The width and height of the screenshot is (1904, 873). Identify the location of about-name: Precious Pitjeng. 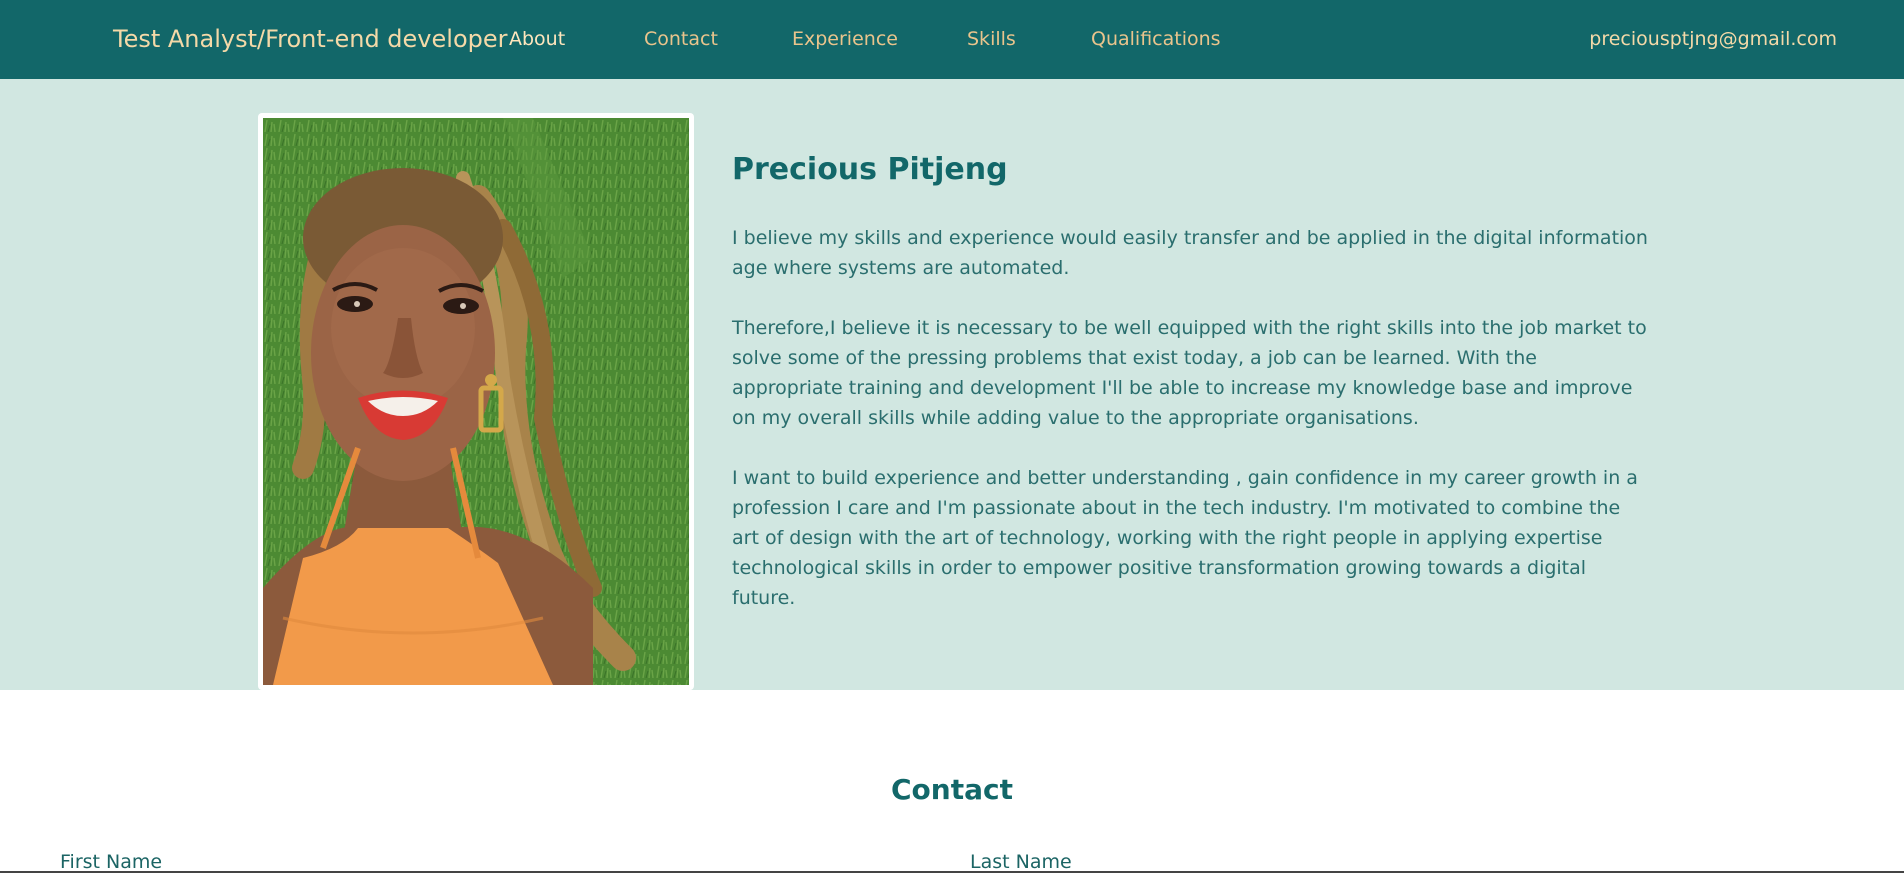
(870, 169).